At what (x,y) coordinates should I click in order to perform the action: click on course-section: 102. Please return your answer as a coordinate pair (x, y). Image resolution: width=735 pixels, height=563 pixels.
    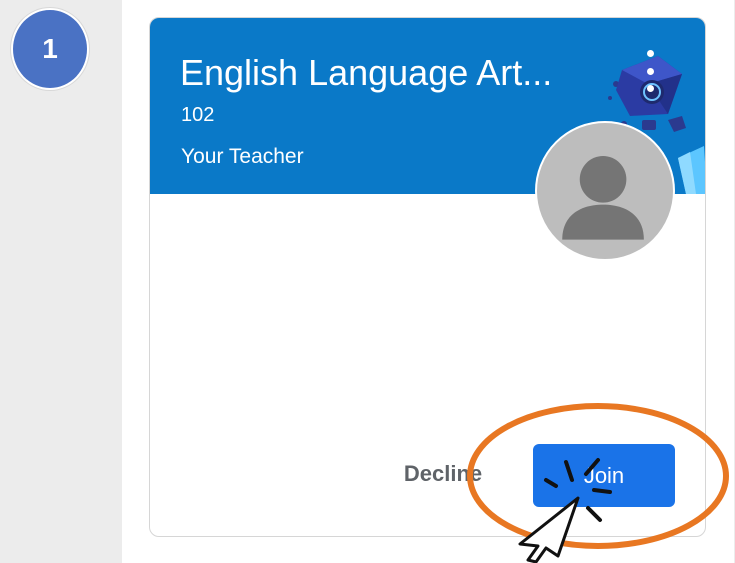
    Looking at the image, I should click on (198, 115).